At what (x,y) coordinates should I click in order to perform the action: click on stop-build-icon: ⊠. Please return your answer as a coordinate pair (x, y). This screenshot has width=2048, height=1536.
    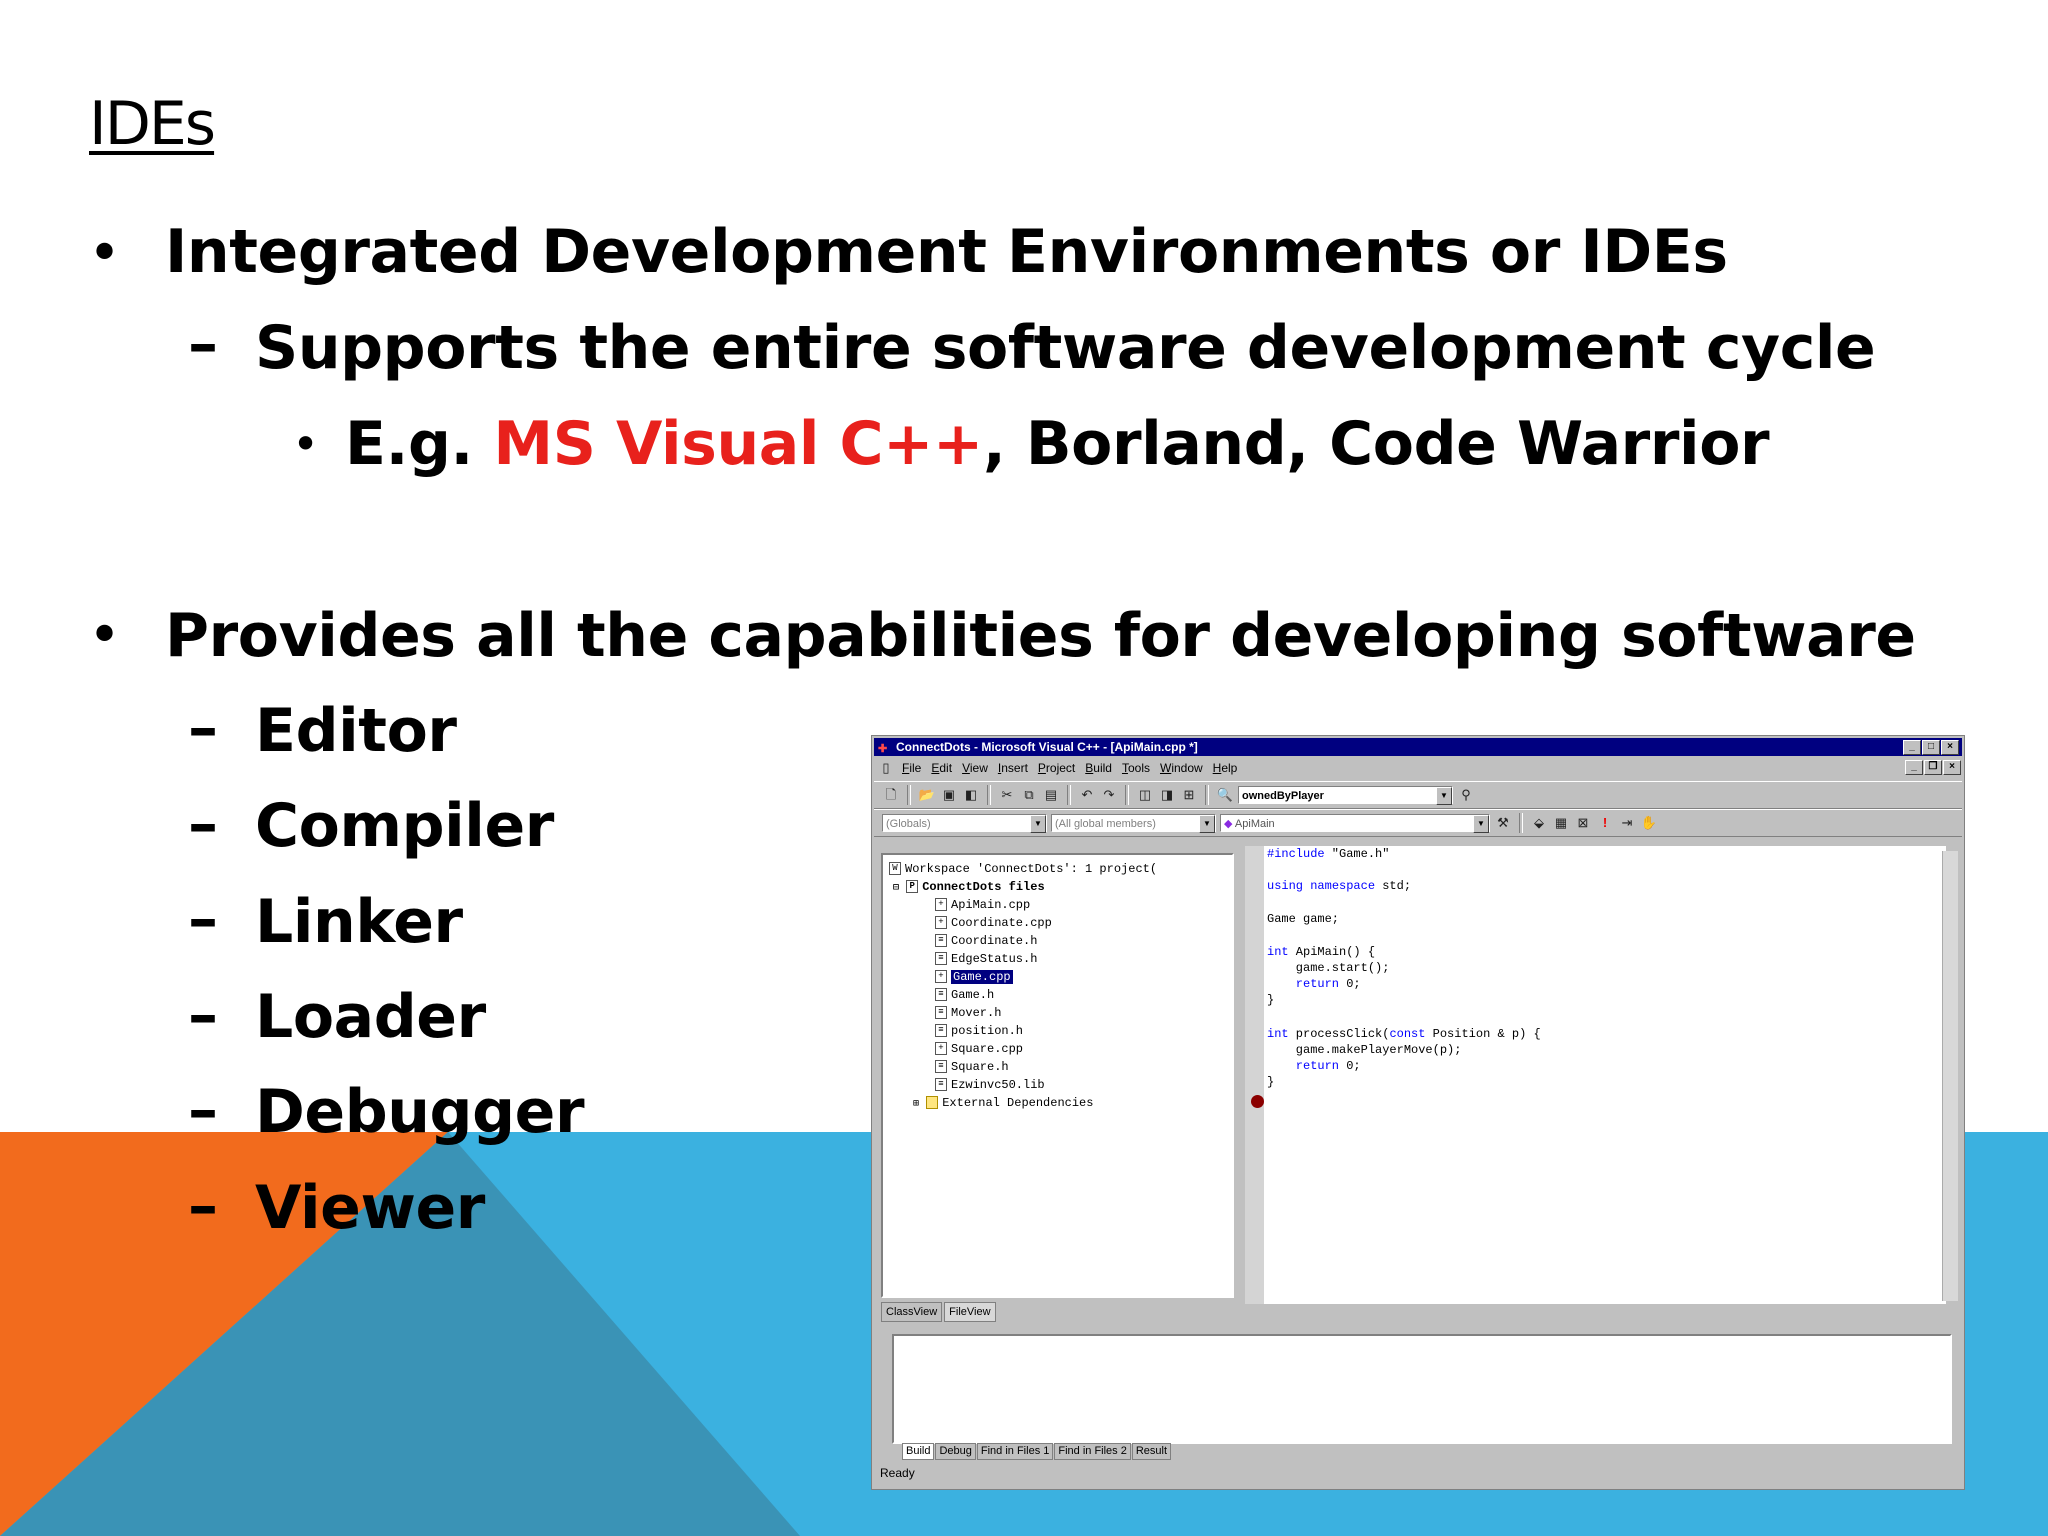
    Looking at the image, I should click on (1583, 823).